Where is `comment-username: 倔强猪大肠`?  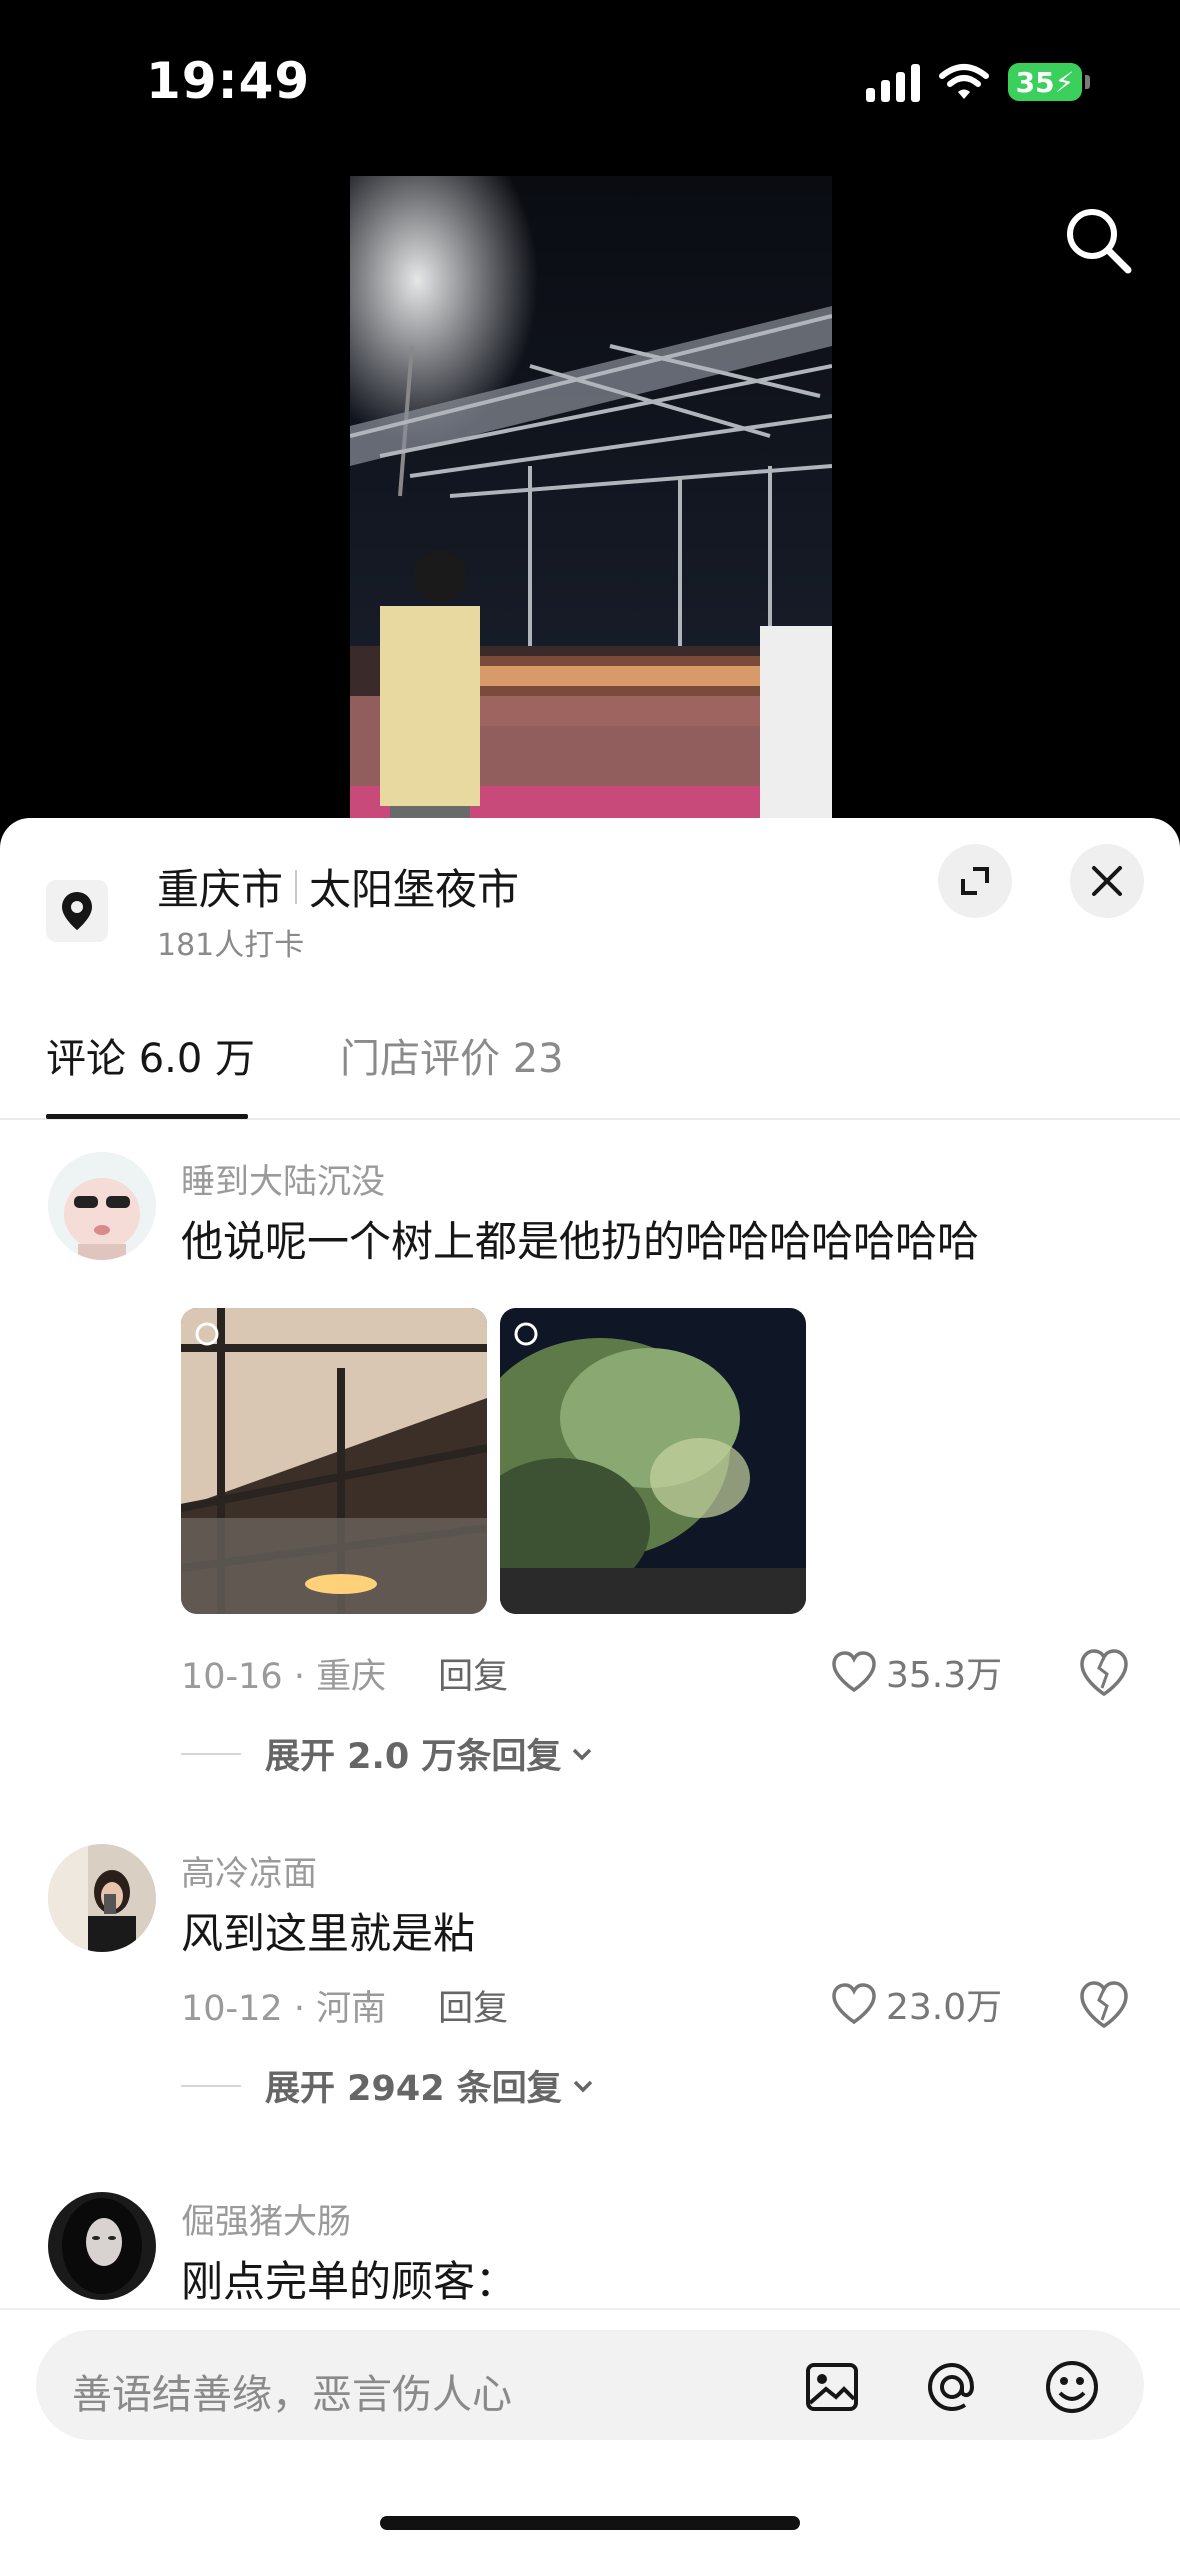
comment-username: 倔强猪大肠 is located at coordinates (266, 2218).